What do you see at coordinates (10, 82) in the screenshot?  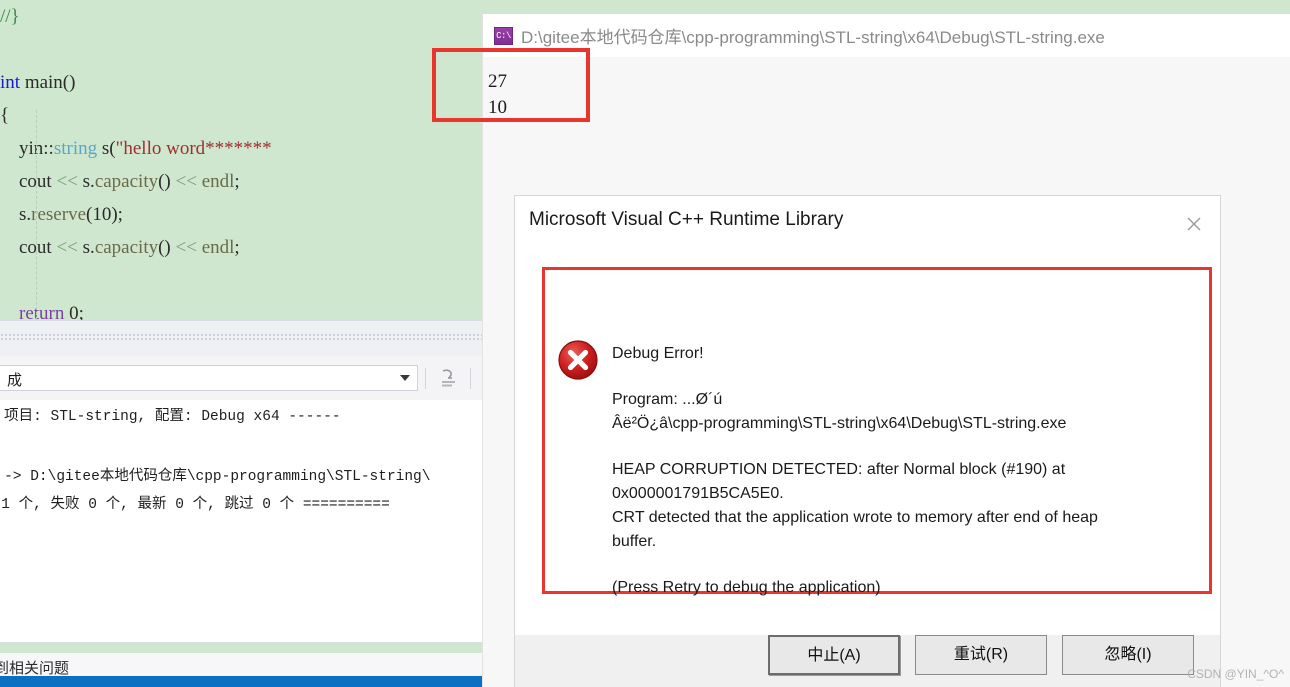 I see `code-token: int` at bounding box center [10, 82].